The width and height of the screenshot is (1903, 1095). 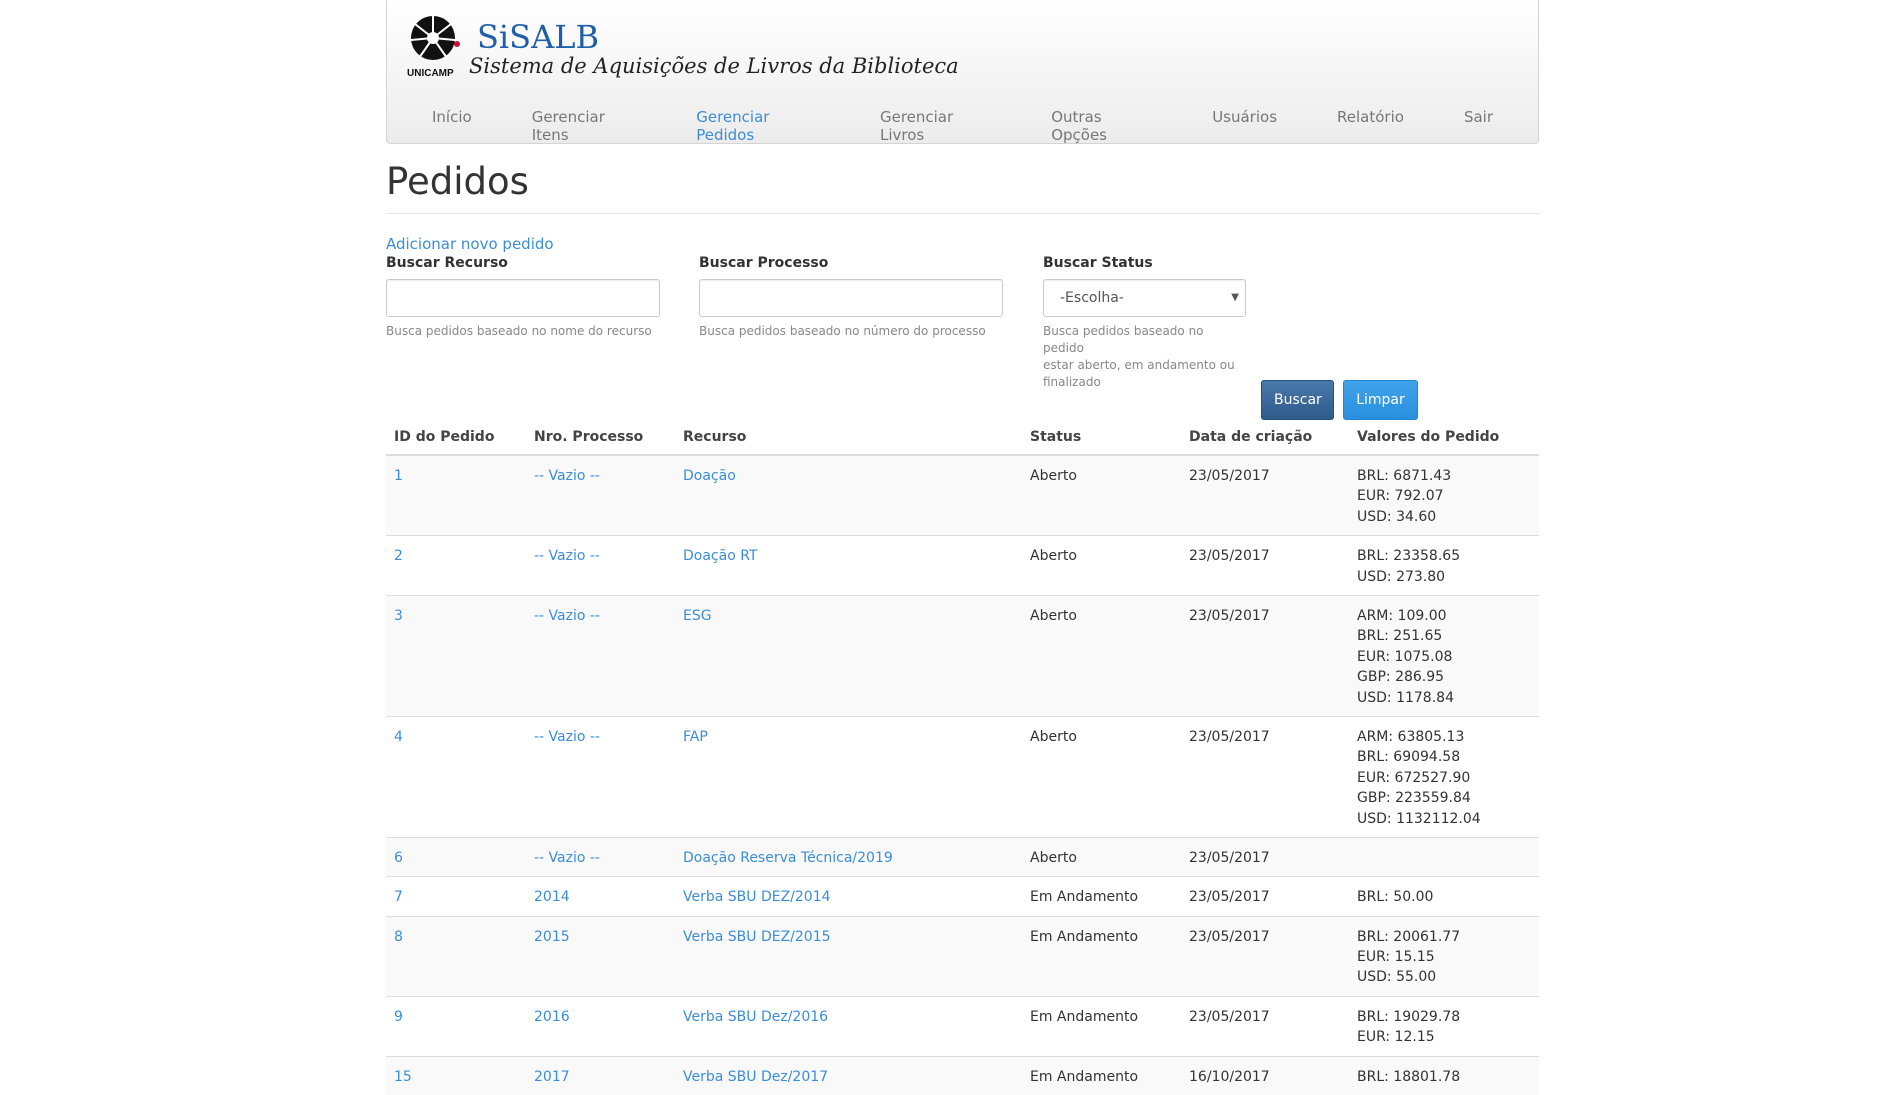 I want to click on brand-title: SiSALB, so click(x=538, y=37).